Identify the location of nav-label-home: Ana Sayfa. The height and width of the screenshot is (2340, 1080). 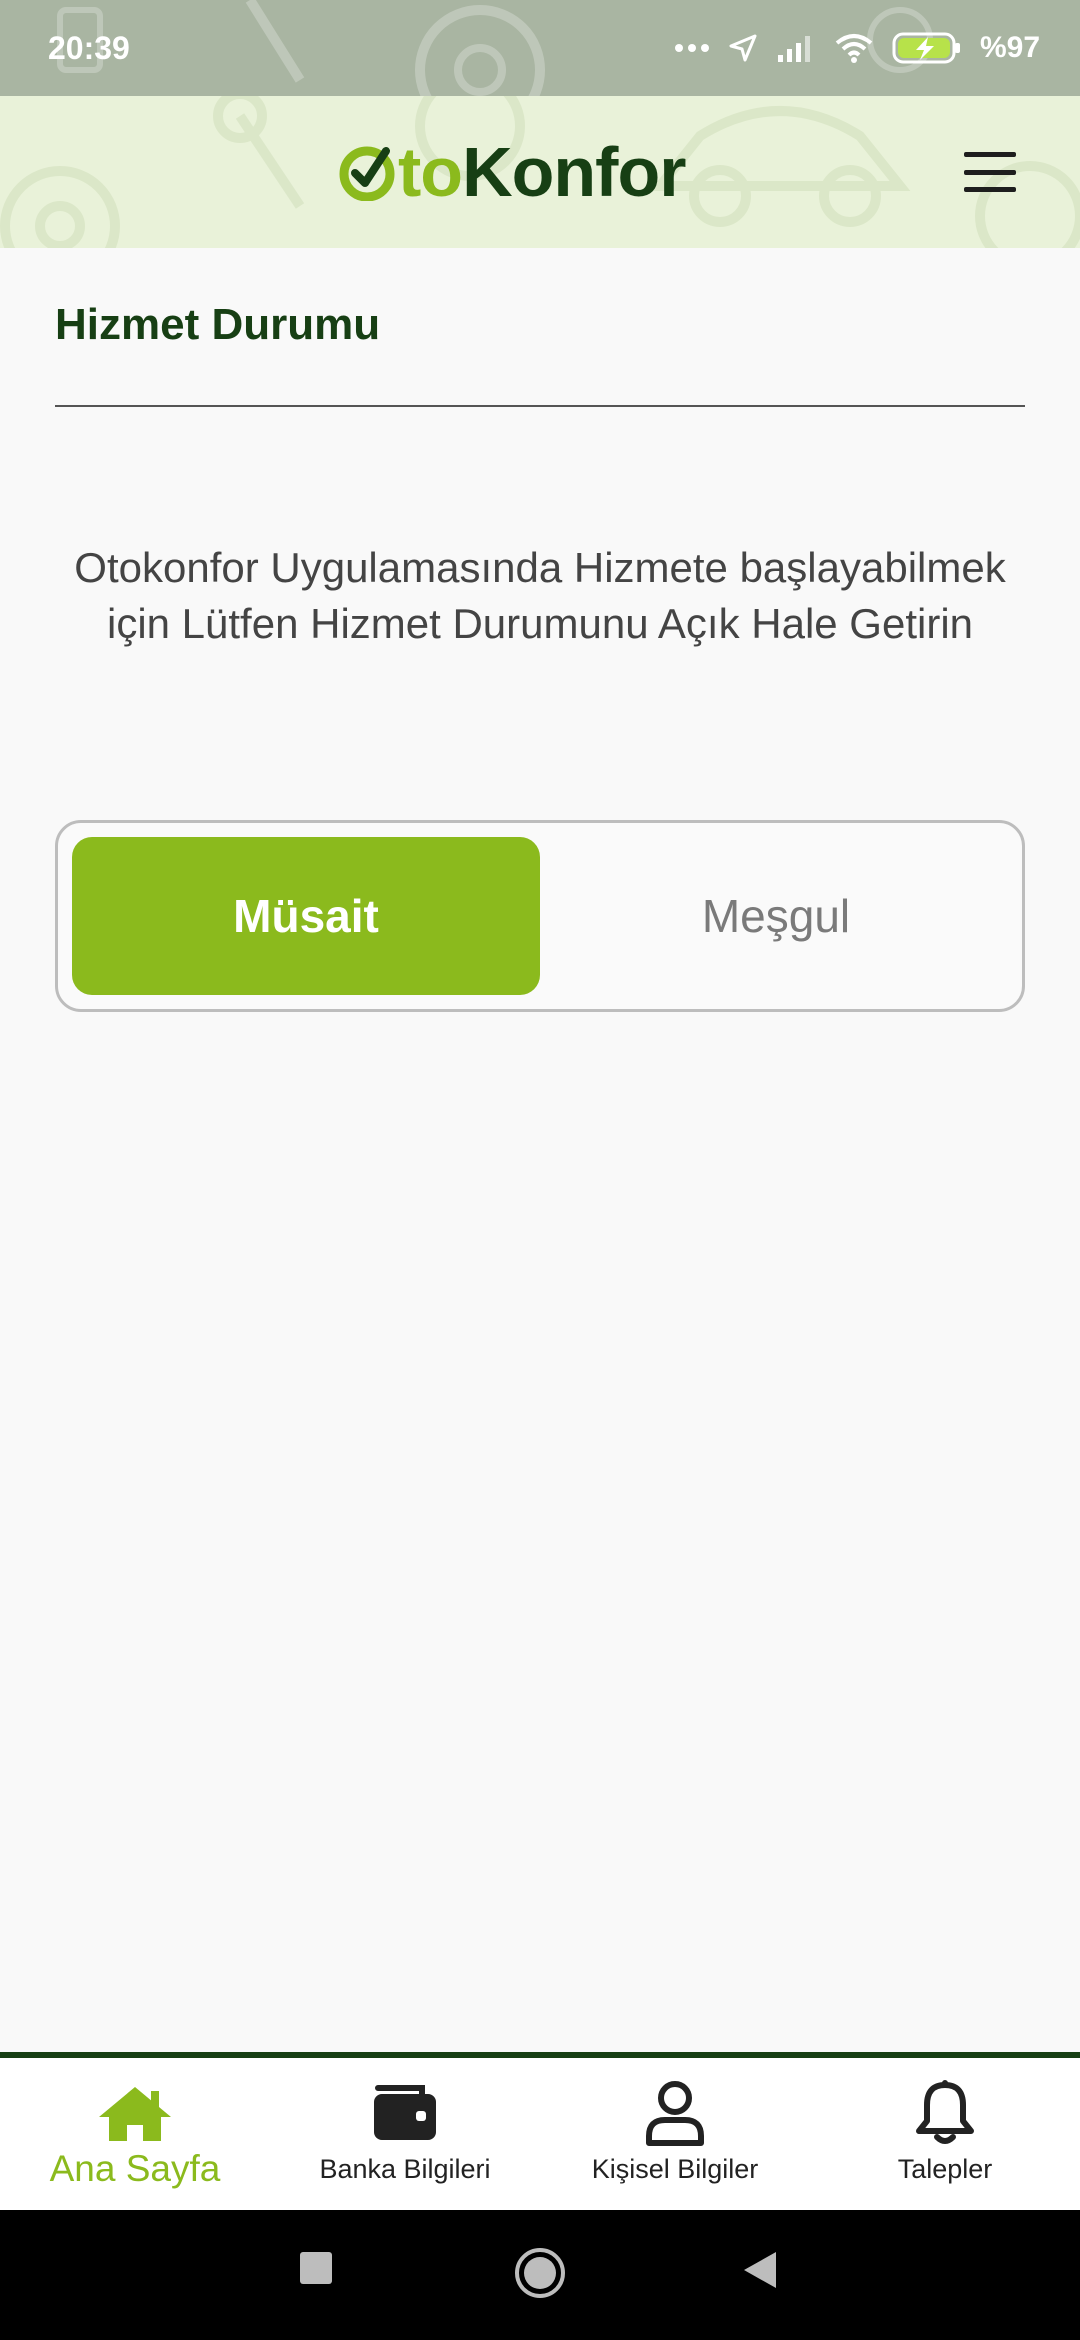
(135, 2168).